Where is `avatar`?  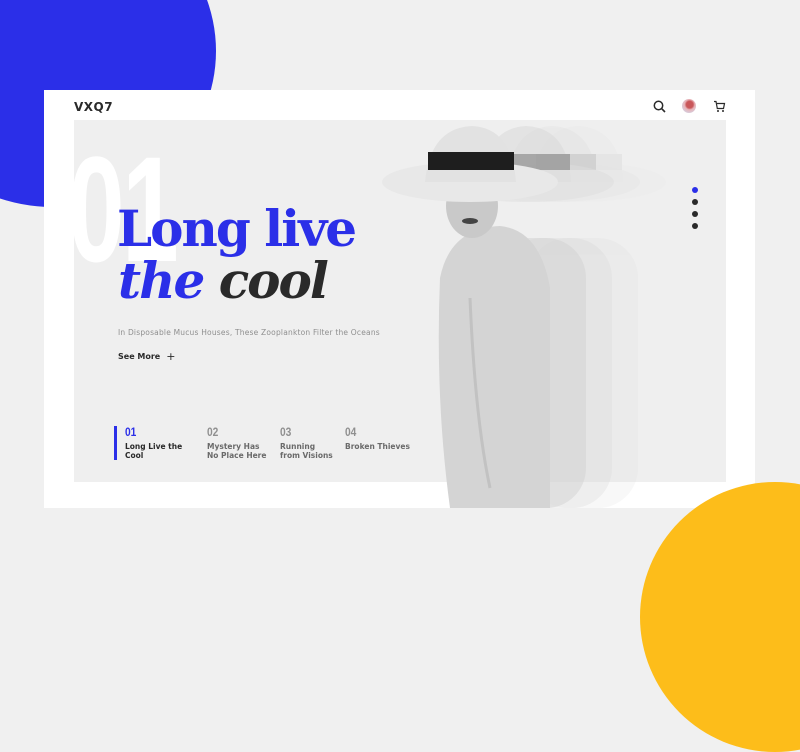
avatar is located at coordinates (689, 106).